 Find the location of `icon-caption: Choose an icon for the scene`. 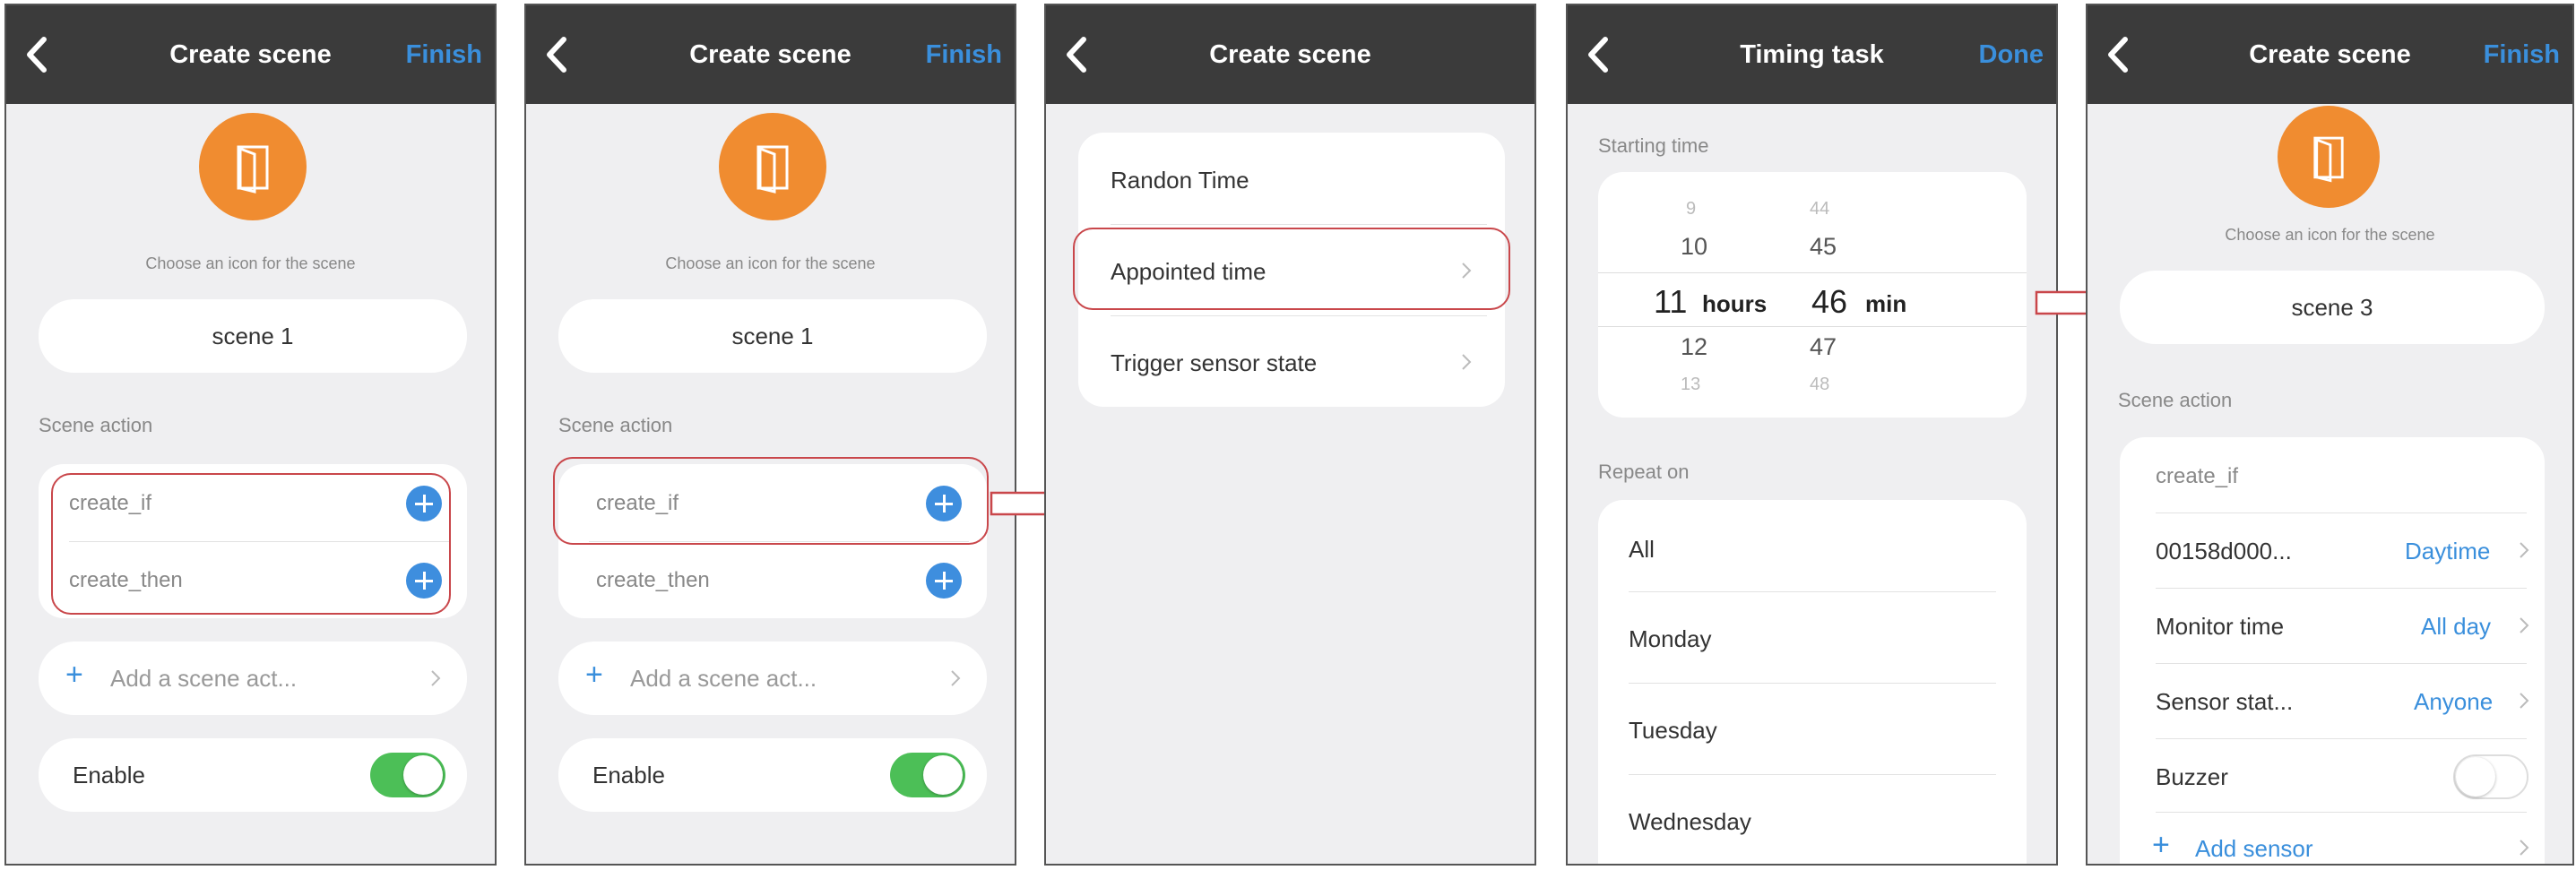

icon-caption: Choose an icon for the scene is located at coordinates (250, 263).